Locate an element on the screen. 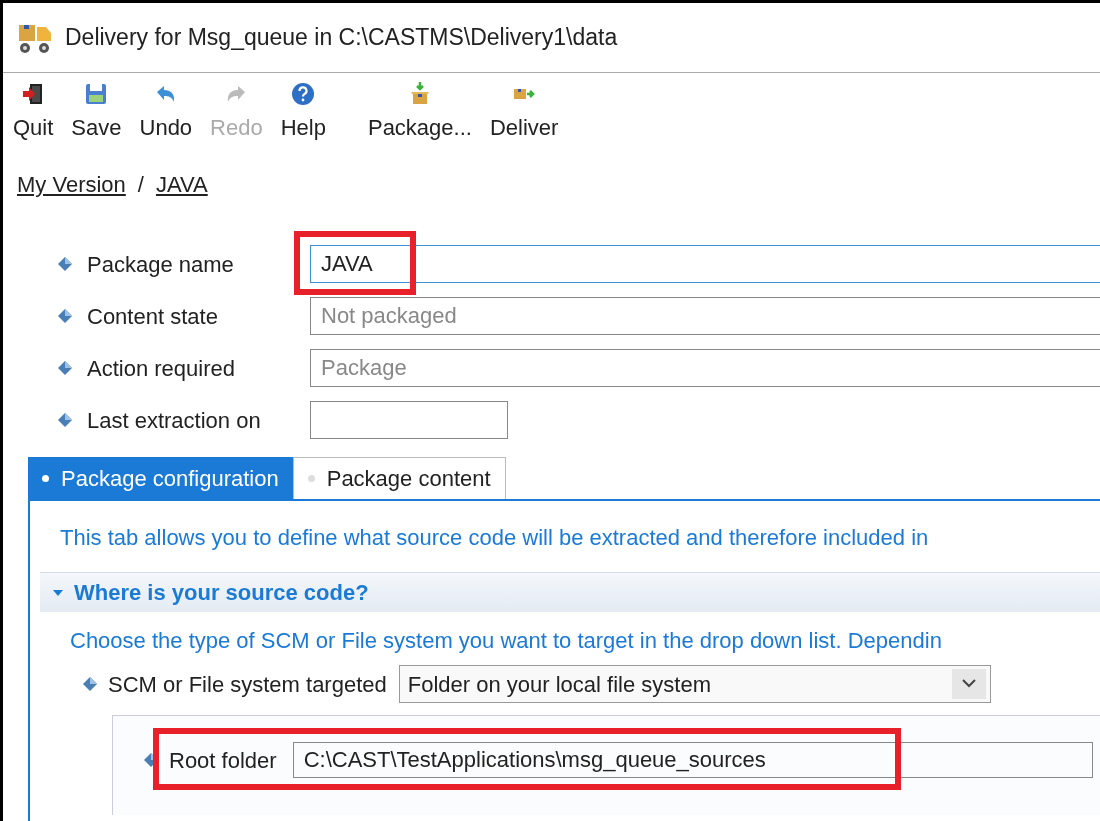  dropdown: Folder on your local file system is located at coordinates (694, 684).